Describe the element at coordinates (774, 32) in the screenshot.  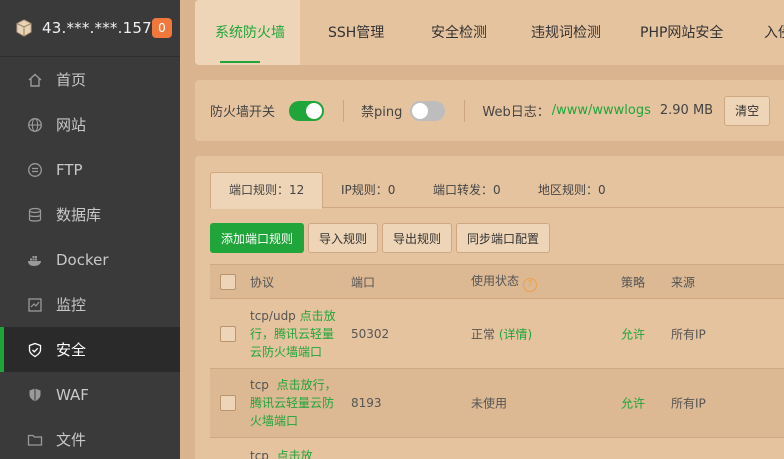
I see `tab-intrusion: 入侵` at that location.